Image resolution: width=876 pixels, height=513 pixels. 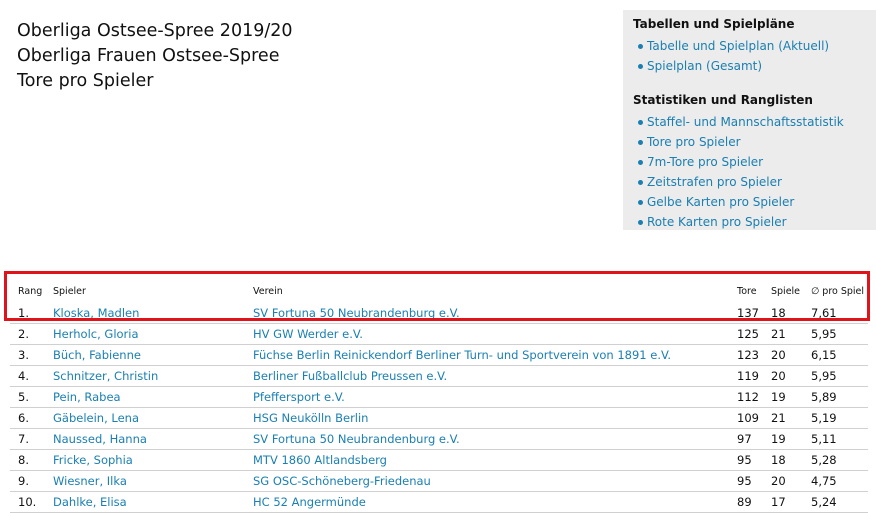 I want to click on cell-rang: 3., so click(x=27, y=355).